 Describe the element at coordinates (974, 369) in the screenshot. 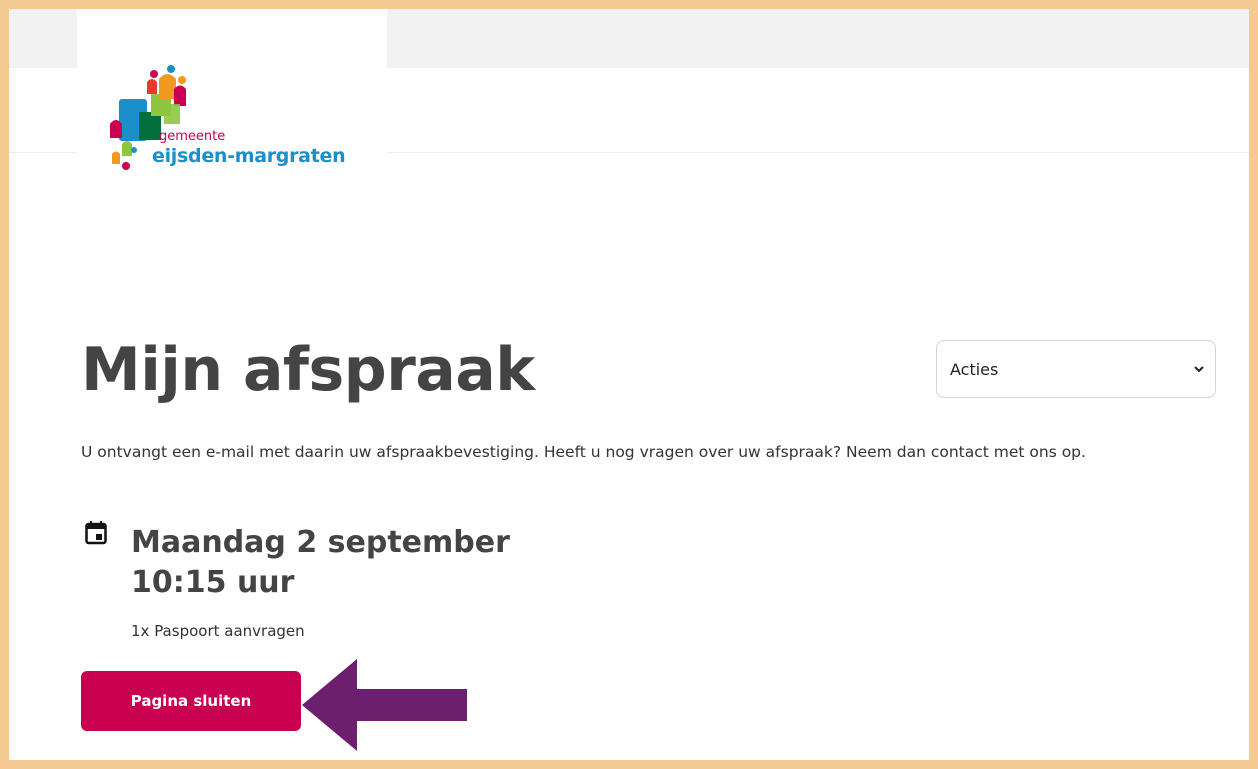

I see `actions-select-value: Acties` at that location.